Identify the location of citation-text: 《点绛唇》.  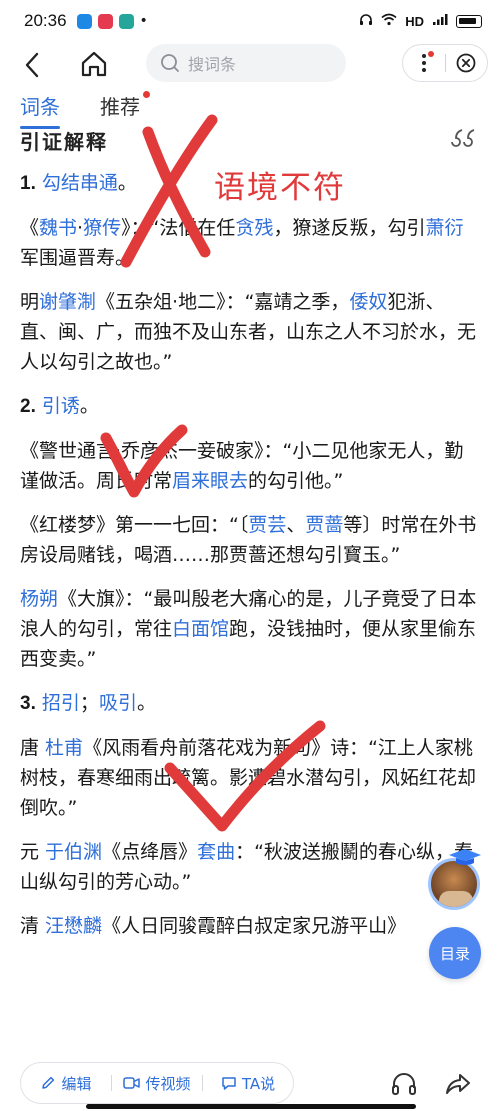
(150, 852).